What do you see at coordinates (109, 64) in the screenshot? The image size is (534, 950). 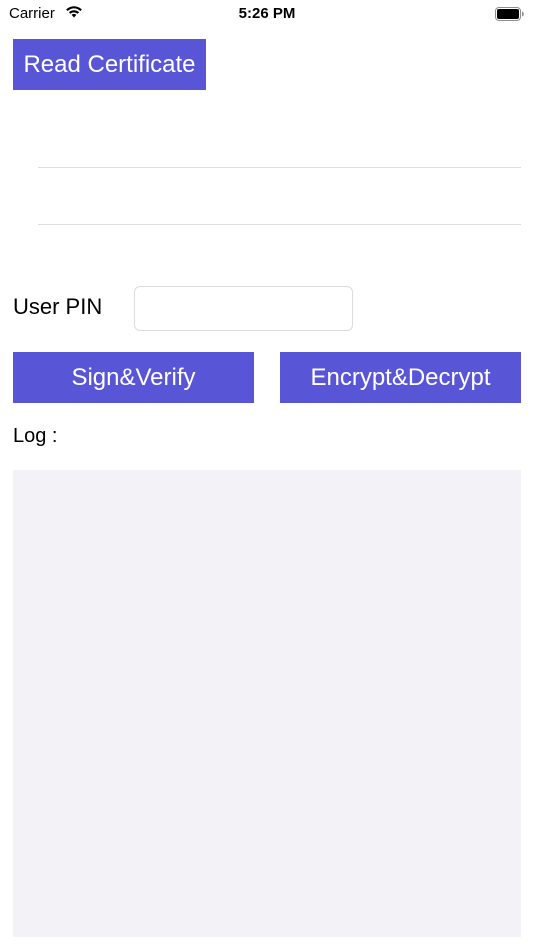 I see `read-certificate-button: Read Certificate` at bounding box center [109, 64].